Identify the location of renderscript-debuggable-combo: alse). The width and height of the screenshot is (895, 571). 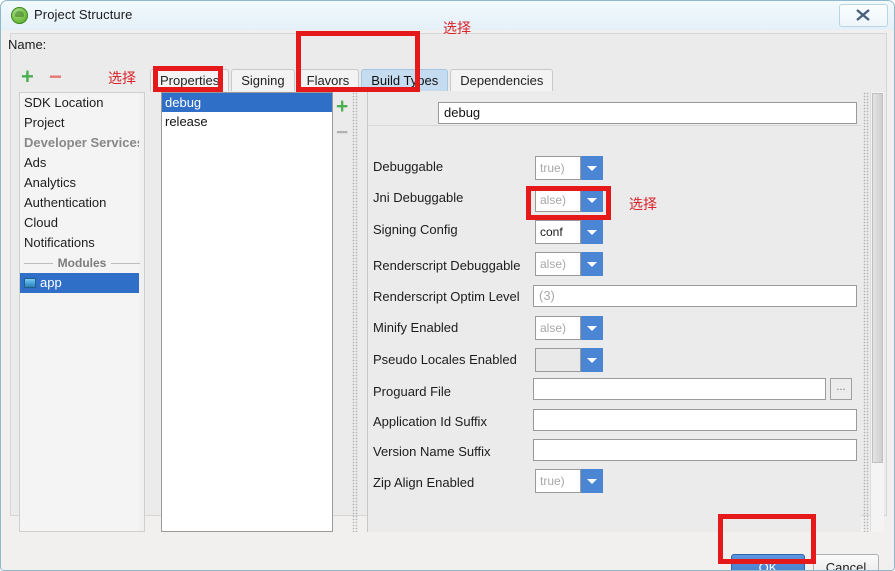
(569, 264).